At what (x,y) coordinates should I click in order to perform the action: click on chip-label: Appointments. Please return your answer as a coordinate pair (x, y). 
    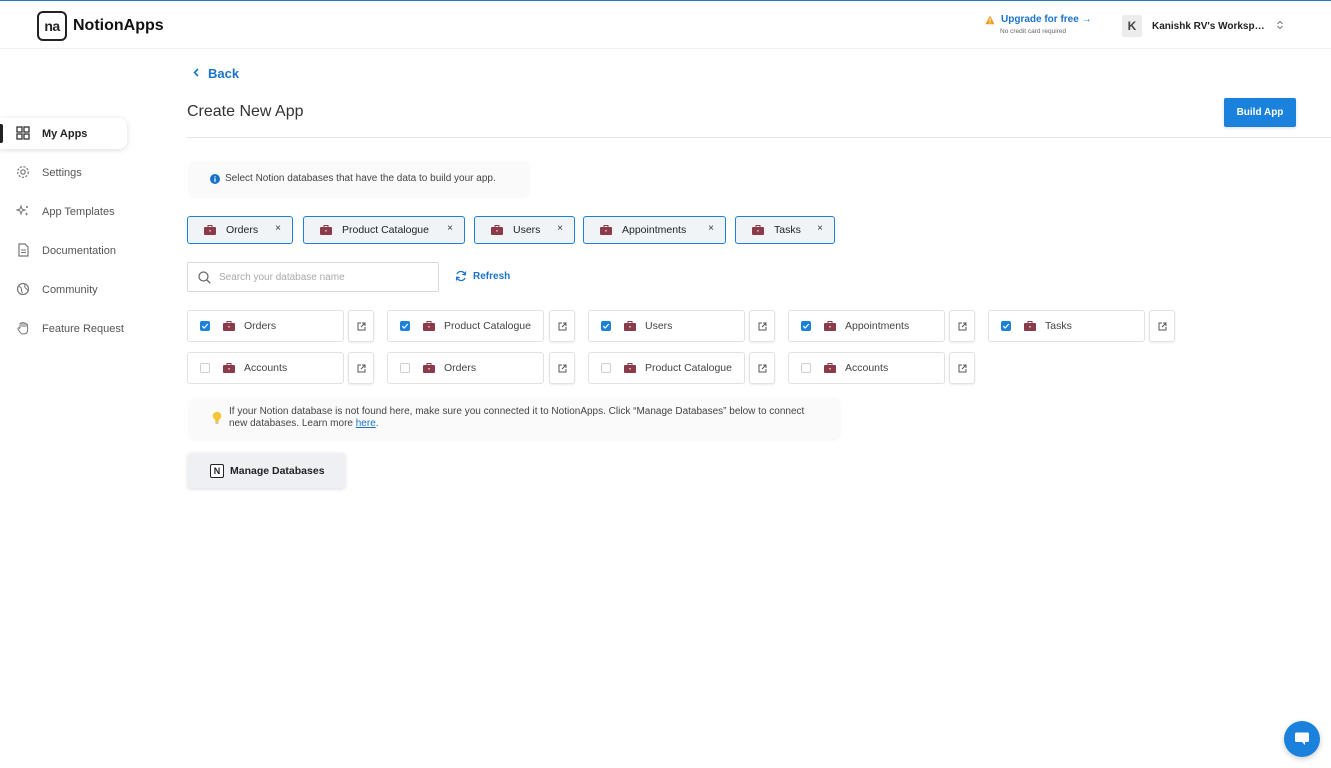
    Looking at the image, I should click on (654, 230).